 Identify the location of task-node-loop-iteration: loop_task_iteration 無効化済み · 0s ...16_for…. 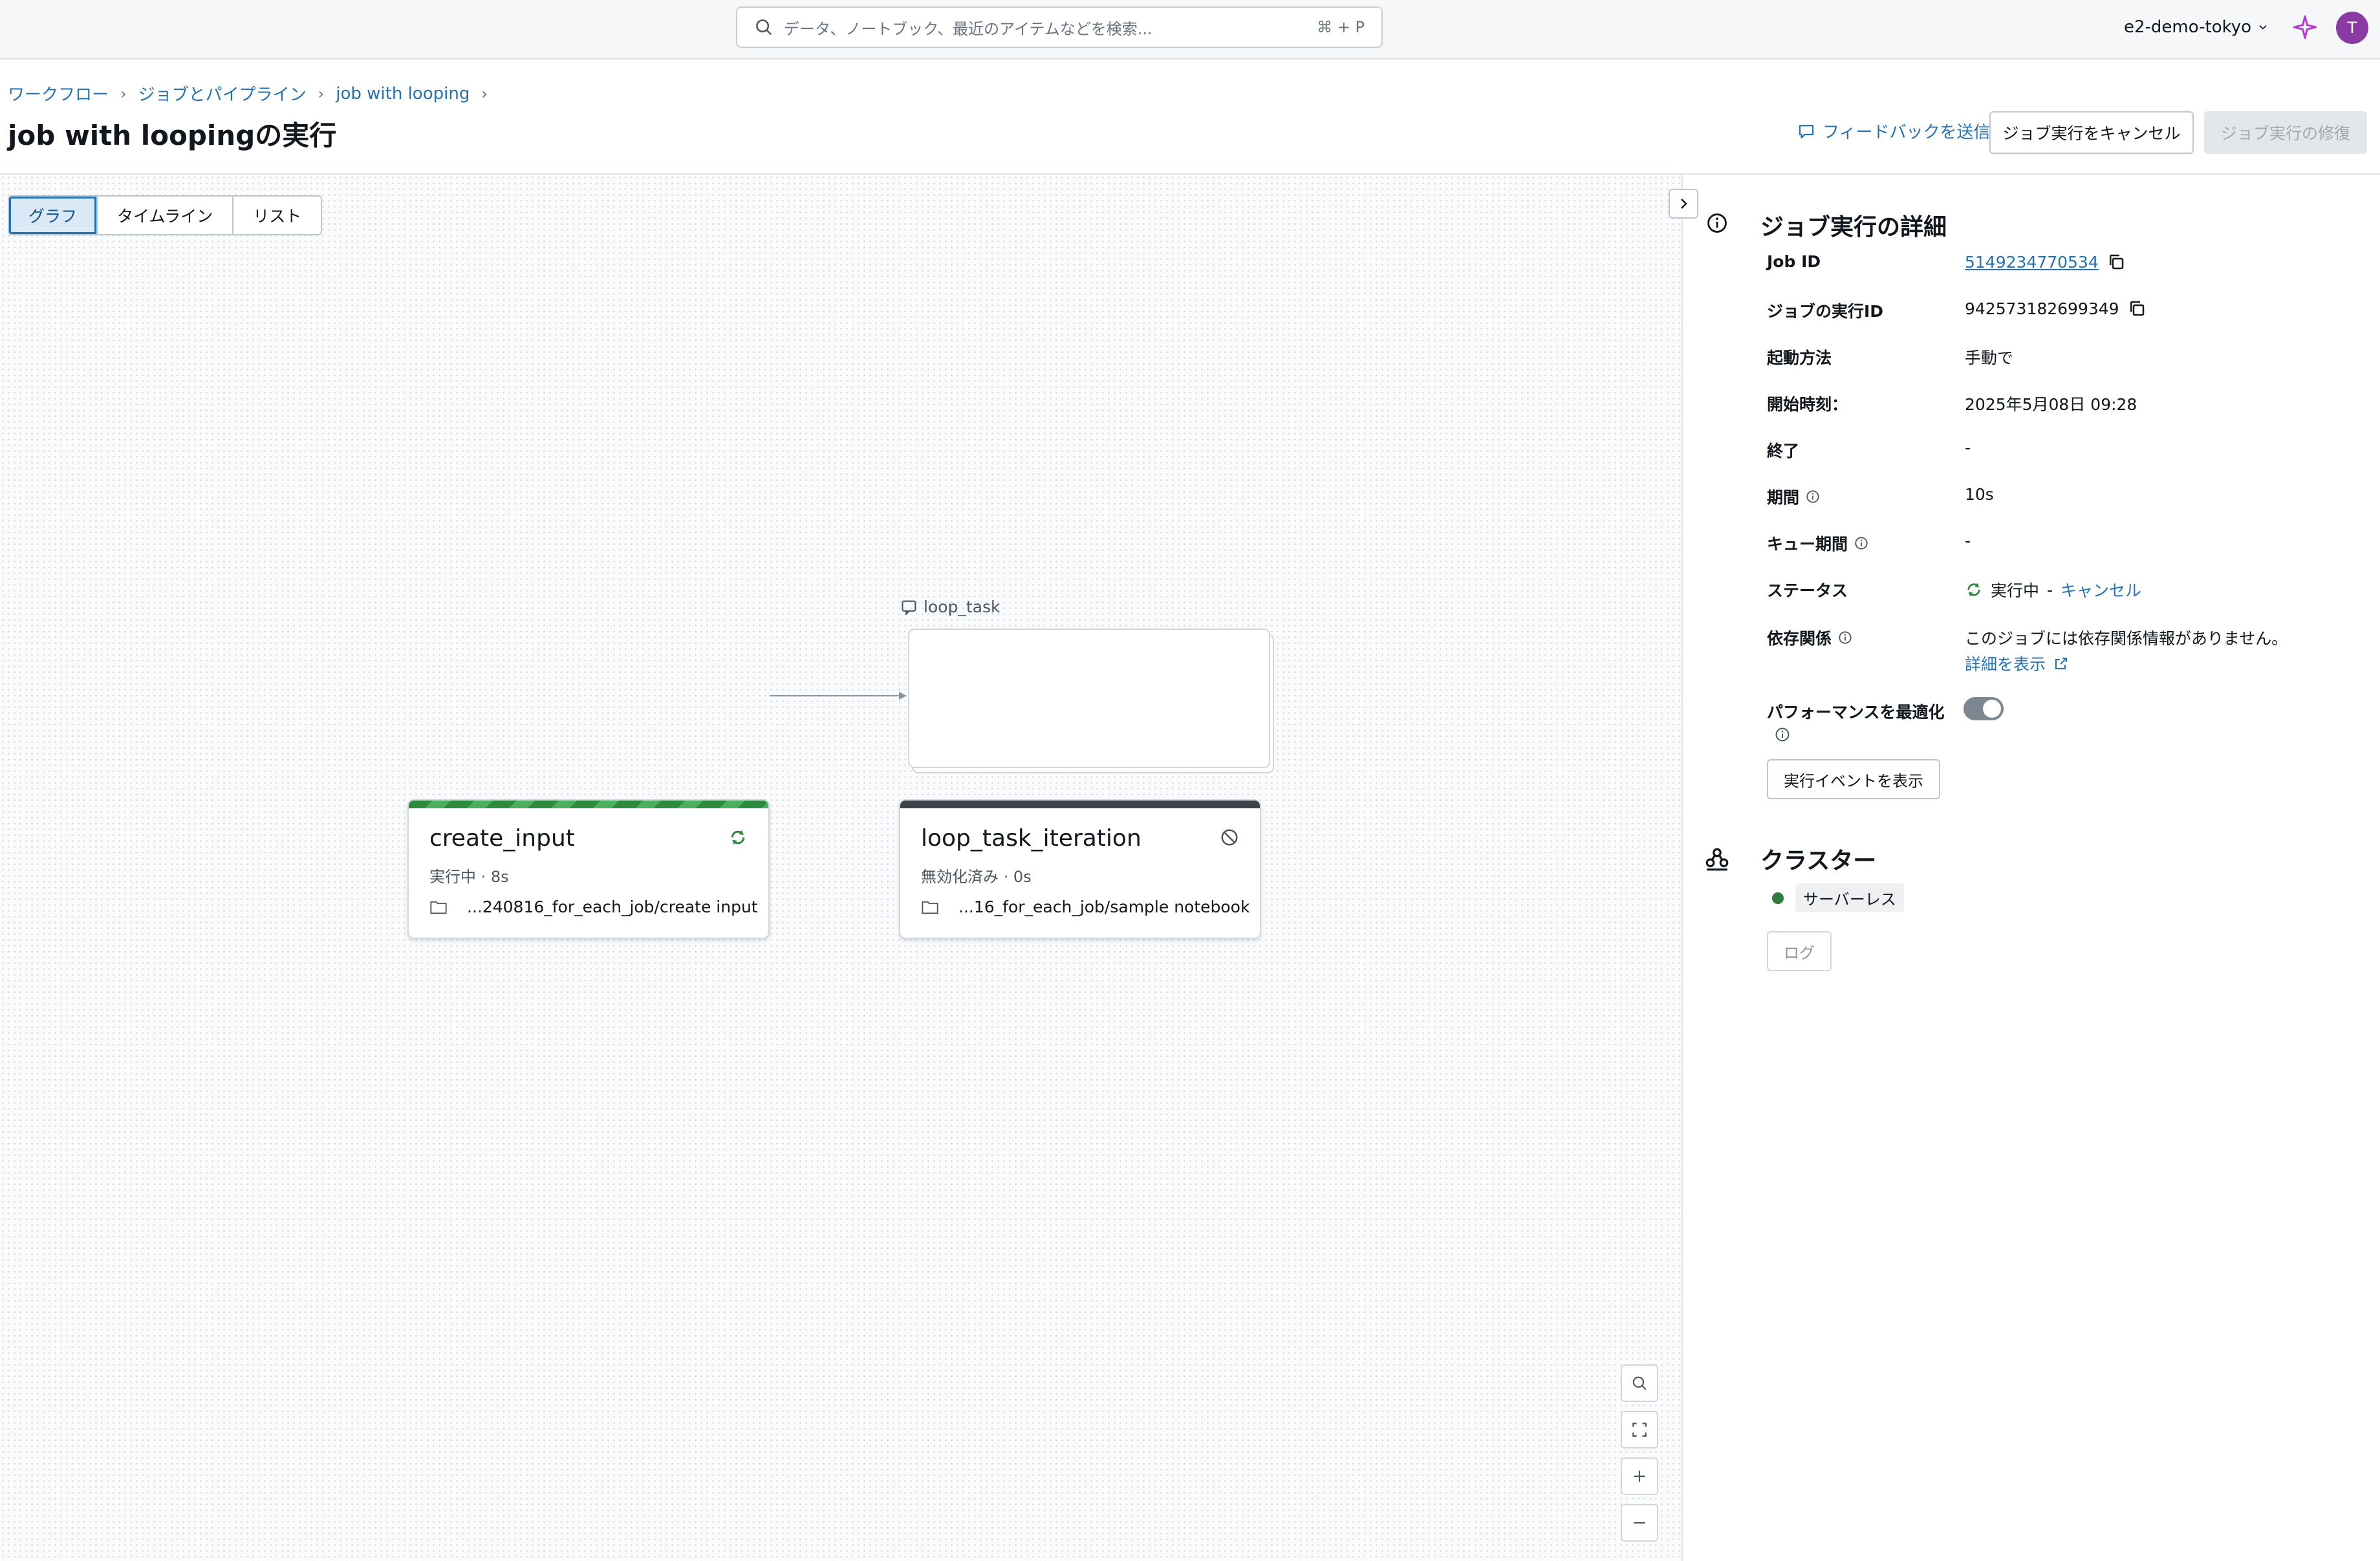
(1080, 869).